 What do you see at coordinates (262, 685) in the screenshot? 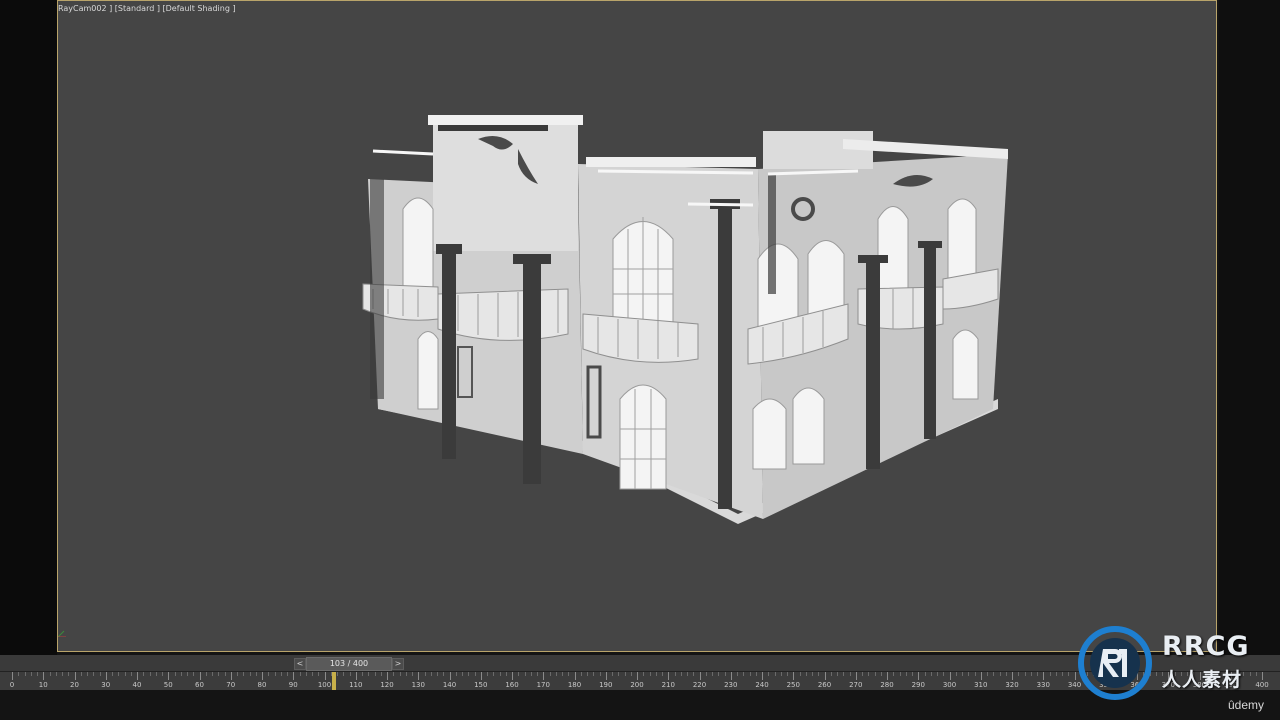
I see `timeline-tick-label: 80` at bounding box center [262, 685].